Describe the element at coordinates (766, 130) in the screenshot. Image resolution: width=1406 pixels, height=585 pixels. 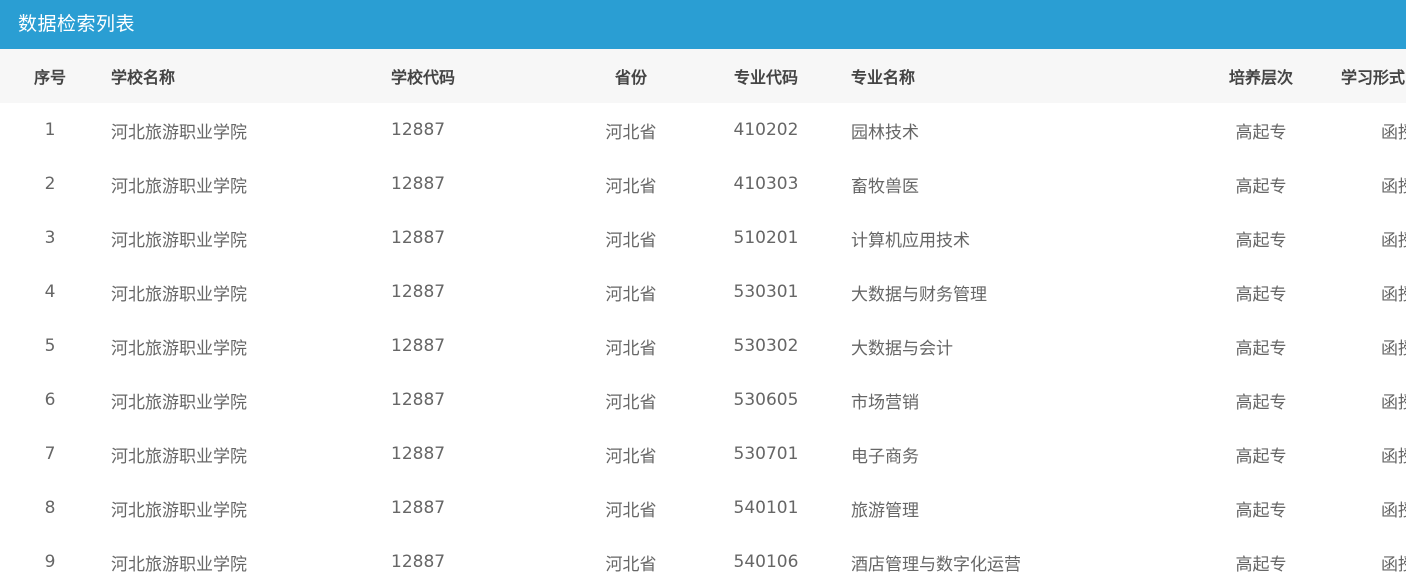
I see `cell-major-code: 410202` at that location.